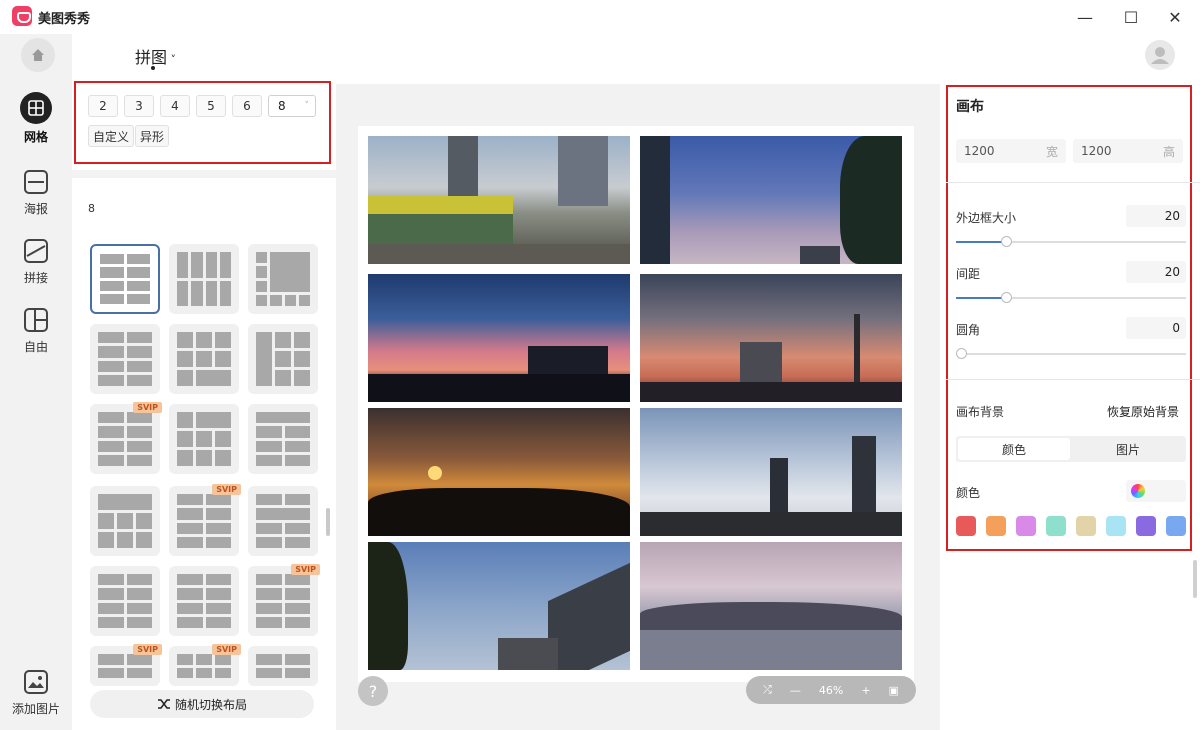 The height and width of the screenshot is (730, 1200). I want to click on panel-scrollbar, so click(328, 522).